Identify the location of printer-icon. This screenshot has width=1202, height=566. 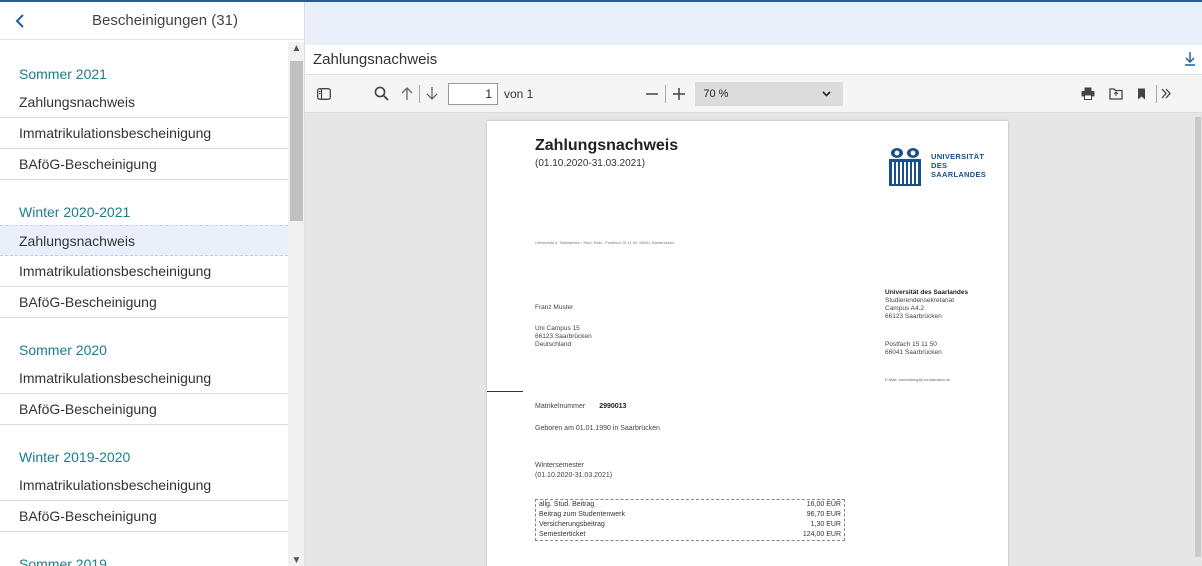
(1088, 93).